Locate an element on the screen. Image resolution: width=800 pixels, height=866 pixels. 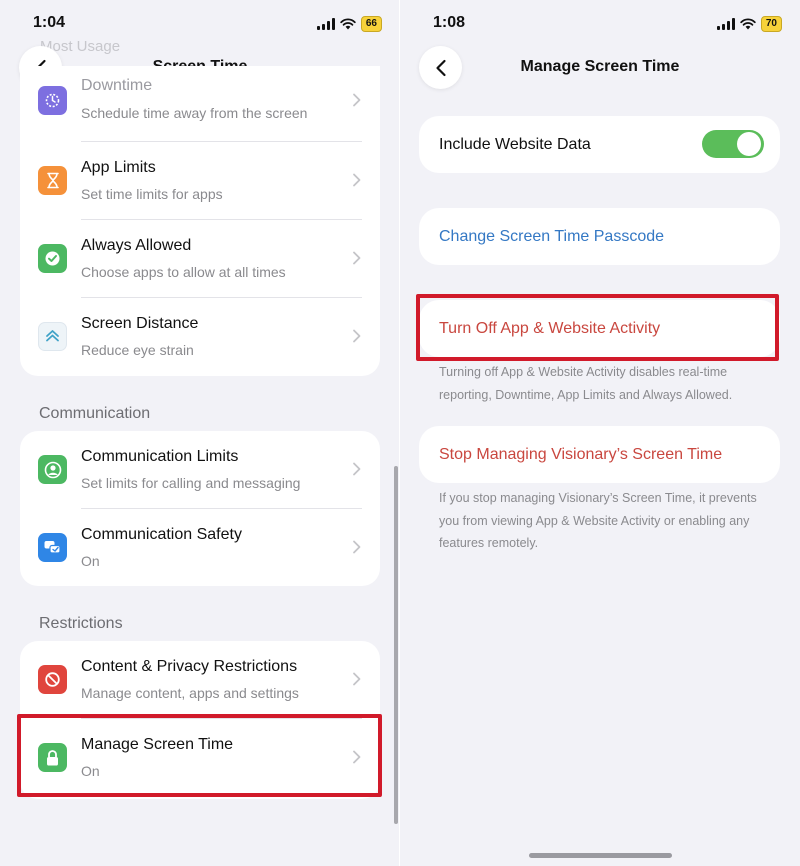
communication-safety-title: Communication Safety is located at coordinates (161, 534).